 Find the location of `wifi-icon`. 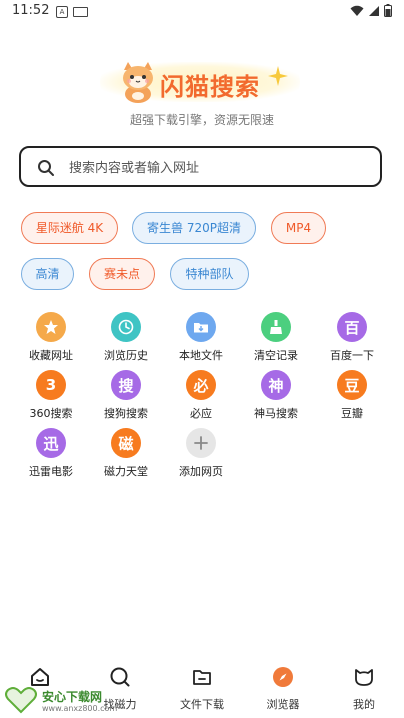

wifi-icon is located at coordinates (357, 10).